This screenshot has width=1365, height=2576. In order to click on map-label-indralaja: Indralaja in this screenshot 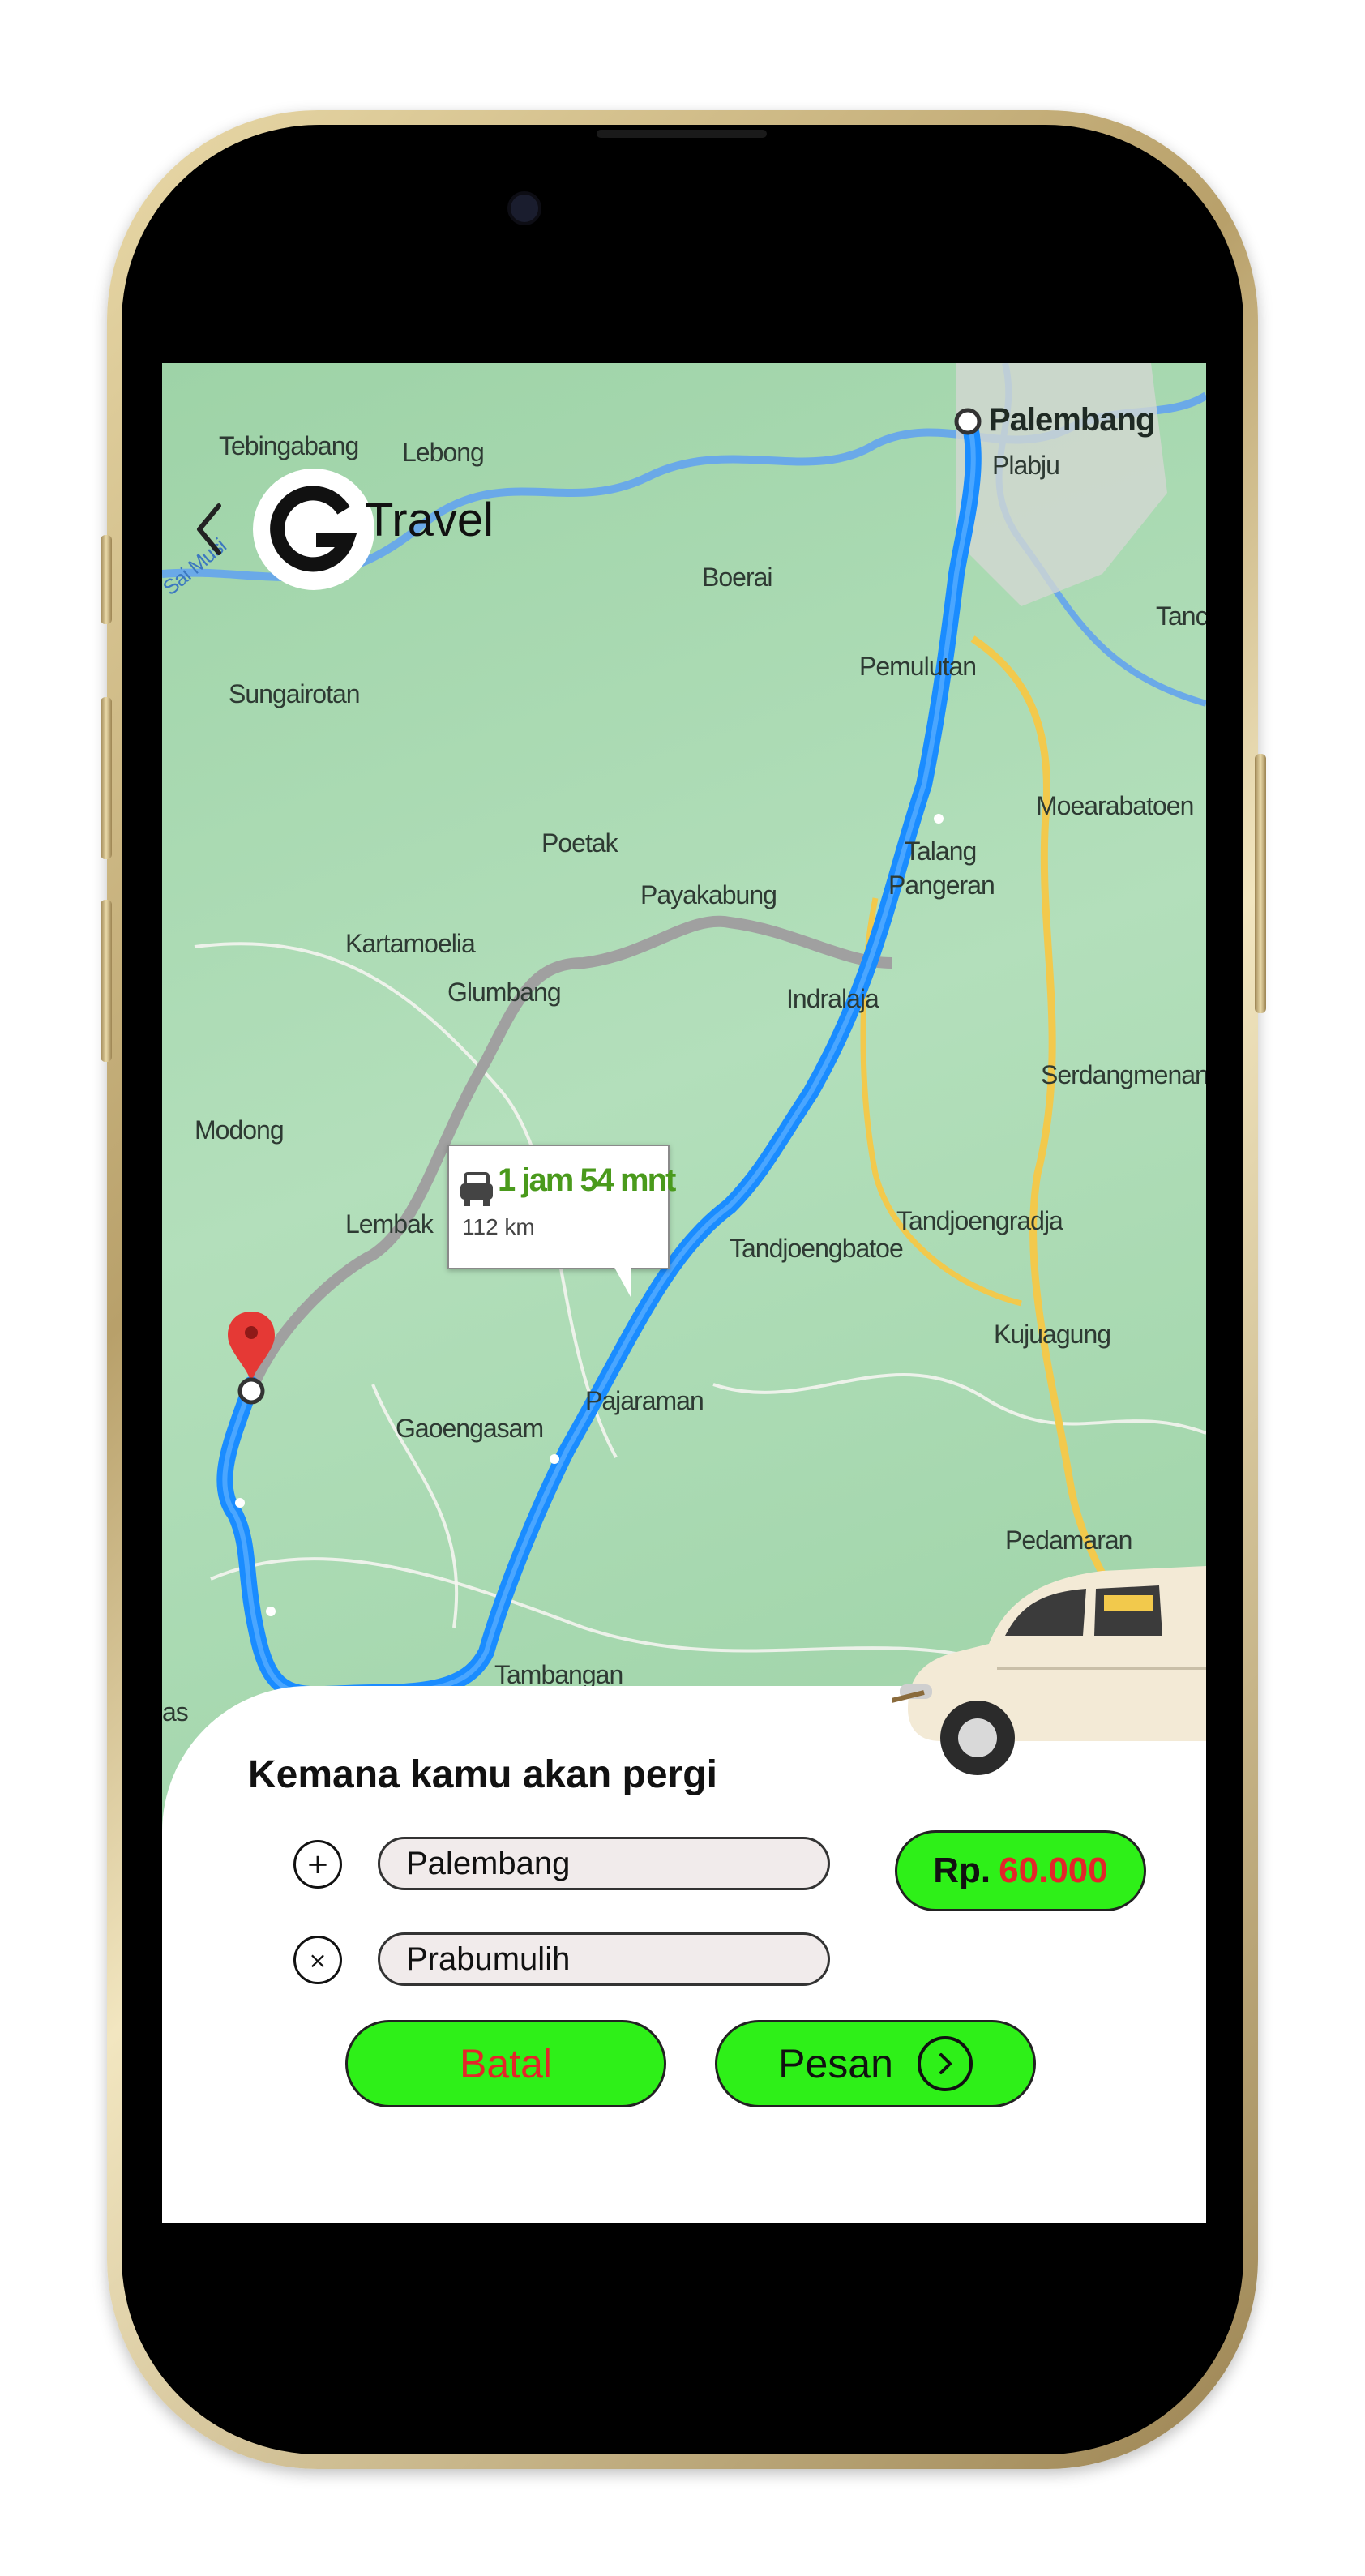, I will do `click(833, 998)`.